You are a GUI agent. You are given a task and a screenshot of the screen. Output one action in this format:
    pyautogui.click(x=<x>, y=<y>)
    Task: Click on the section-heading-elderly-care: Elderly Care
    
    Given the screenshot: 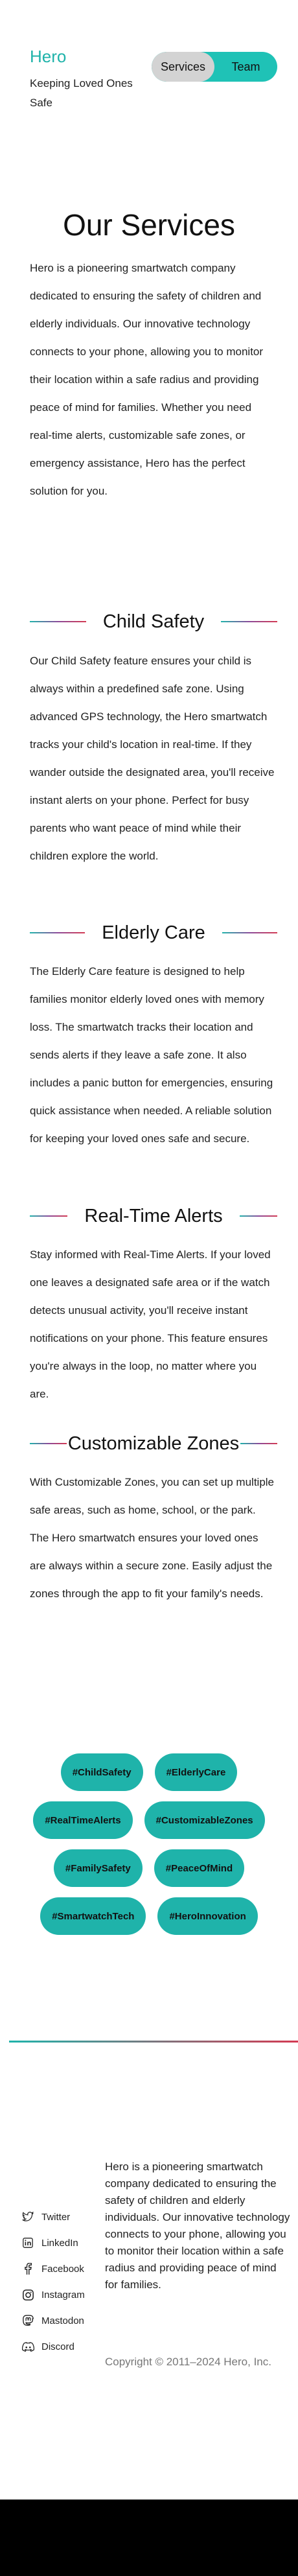 What is the action you would take?
    pyautogui.click(x=153, y=933)
    